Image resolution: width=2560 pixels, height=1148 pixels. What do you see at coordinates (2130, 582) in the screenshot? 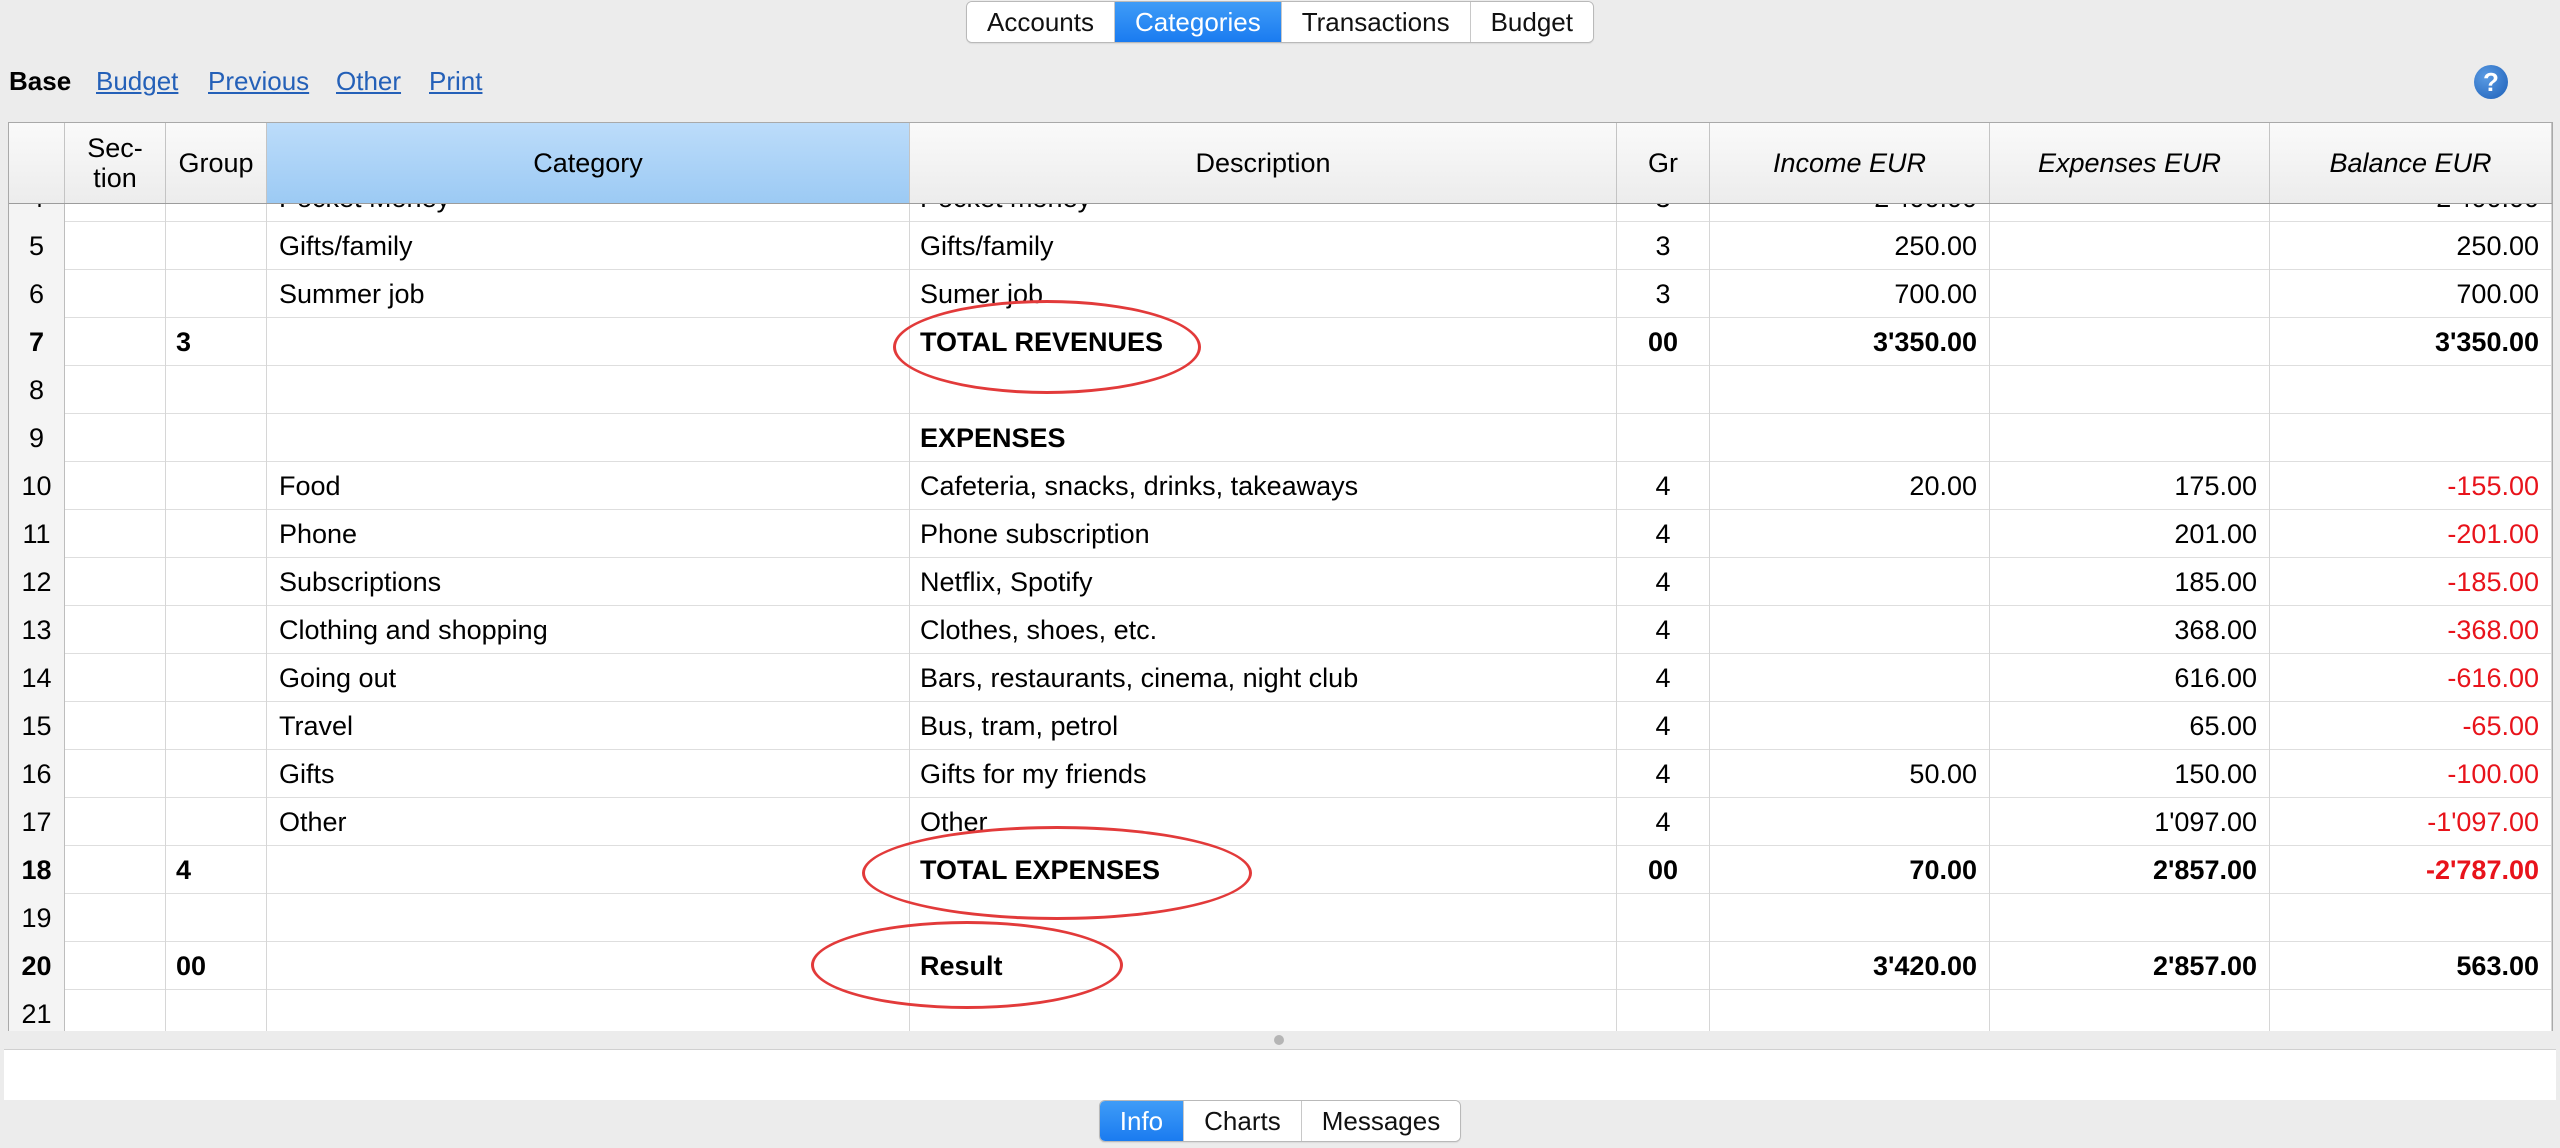
I see `cell-expenses: 185.00` at bounding box center [2130, 582].